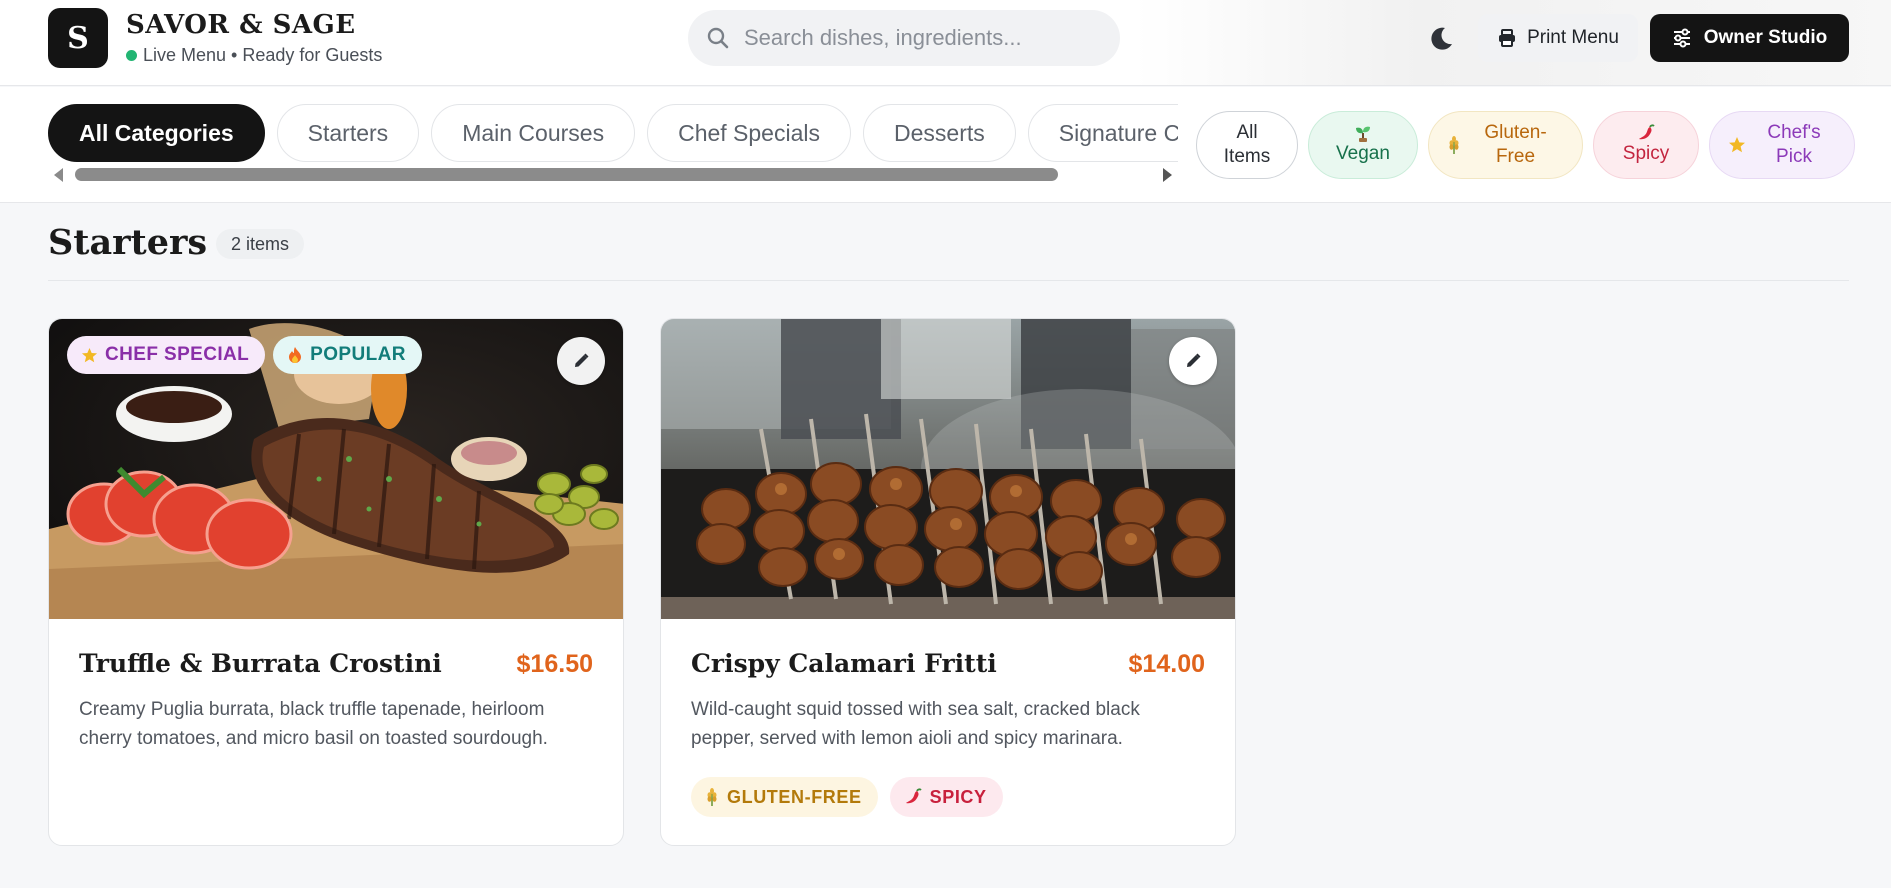 Image resolution: width=1891 pixels, height=888 pixels. What do you see at coordinates (295, 355) in the screenshot?
I see `fire-icon` at bounding box center [295, 355].